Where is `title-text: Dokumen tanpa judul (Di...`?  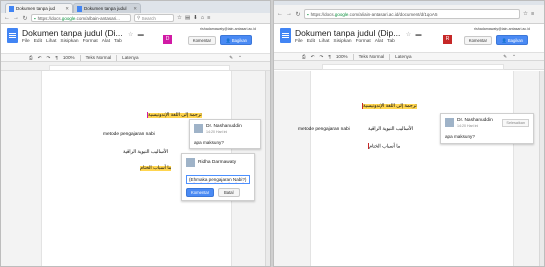 title-text: Dokumen tanpa judul (Di... is located at coordinates (72, 33).